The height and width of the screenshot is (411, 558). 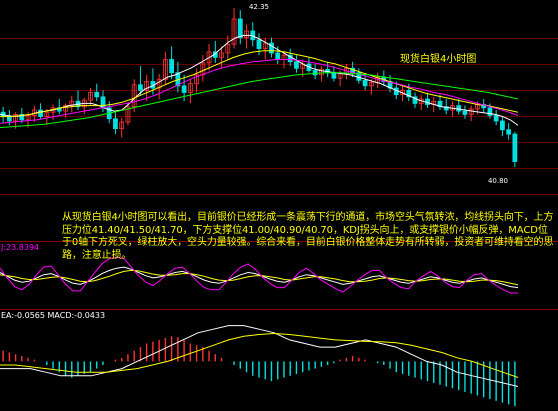 What do you see at coordinates (259, 7) in the screenshot?
I see `high-price-label: 42.35` at bounding box center [259, 7].